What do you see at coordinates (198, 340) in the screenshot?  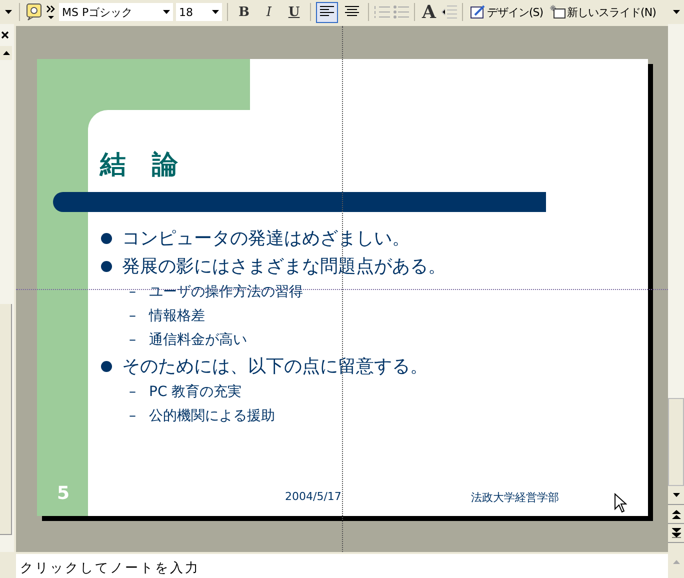 I see `sub-bullet-text: 通信料金が高い` at bounding box center [198, 340].